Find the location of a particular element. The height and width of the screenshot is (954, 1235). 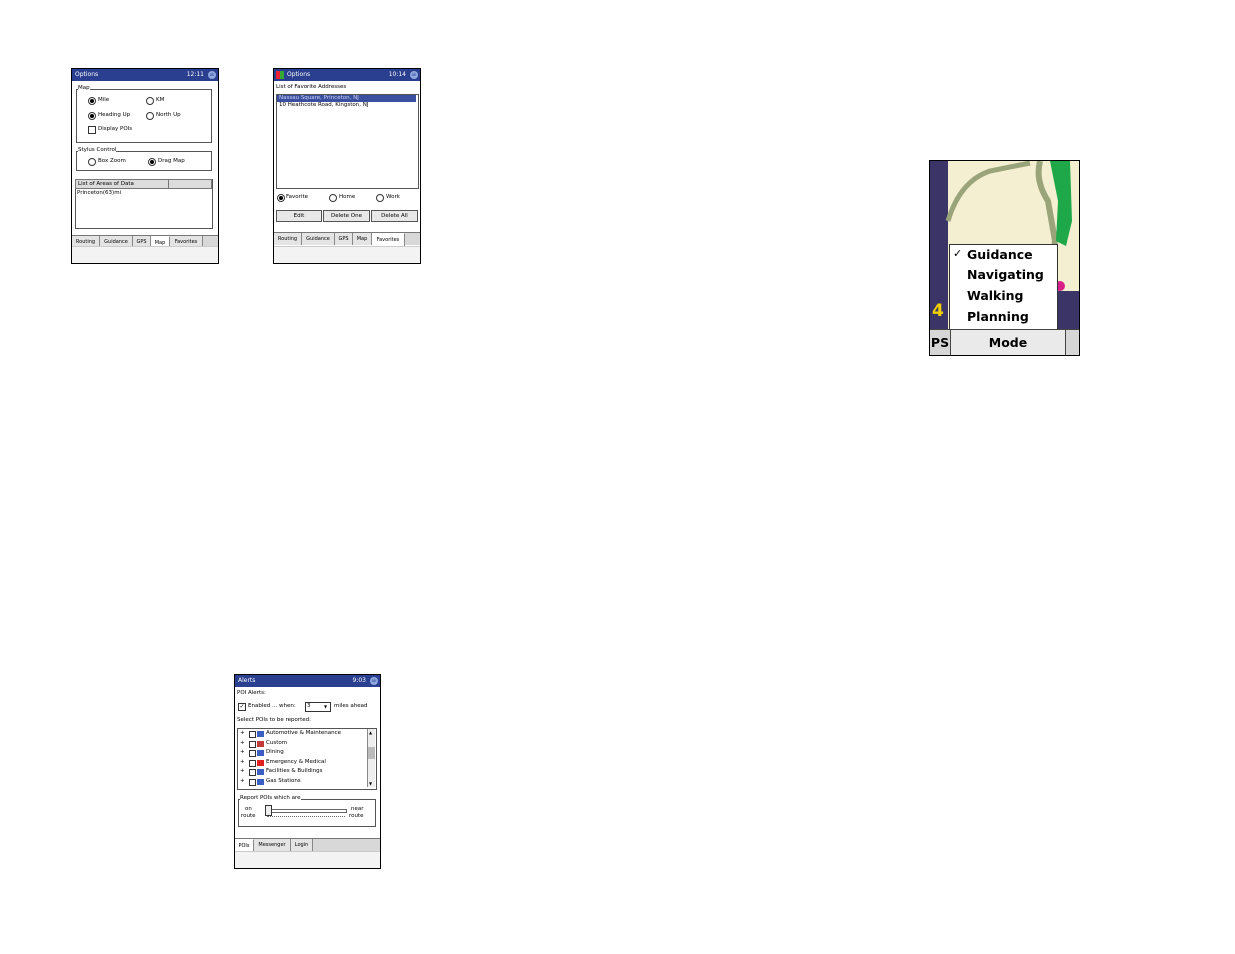

tab-bar: POIs Messenger Login is located at coordinates (307, 845).